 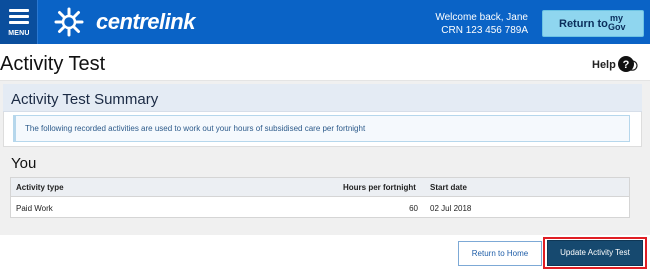 What do you see at coordinates (379, 187) in the screenshot?
I see `column-header-hours: Hours per fortnight` at bounding box center [379, 187].